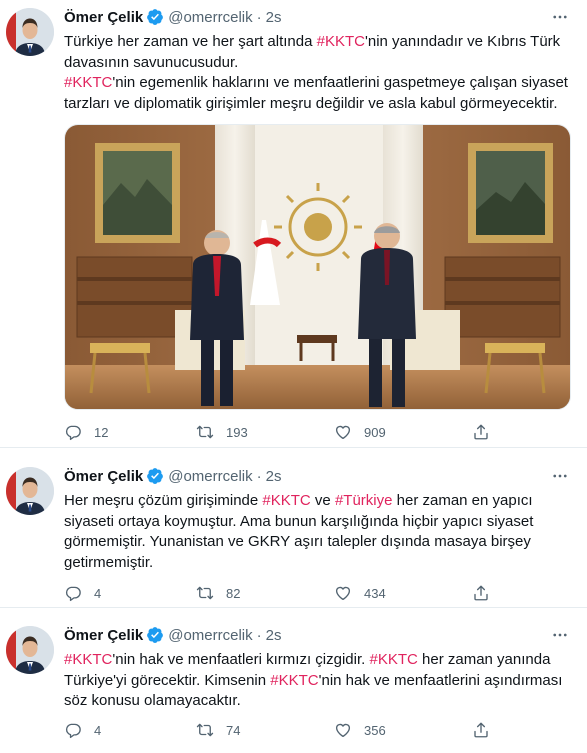  What do you see at coordinates (375, 593) in the screenshot?
I see `like-count: 434` at bounding box center [375, 593].